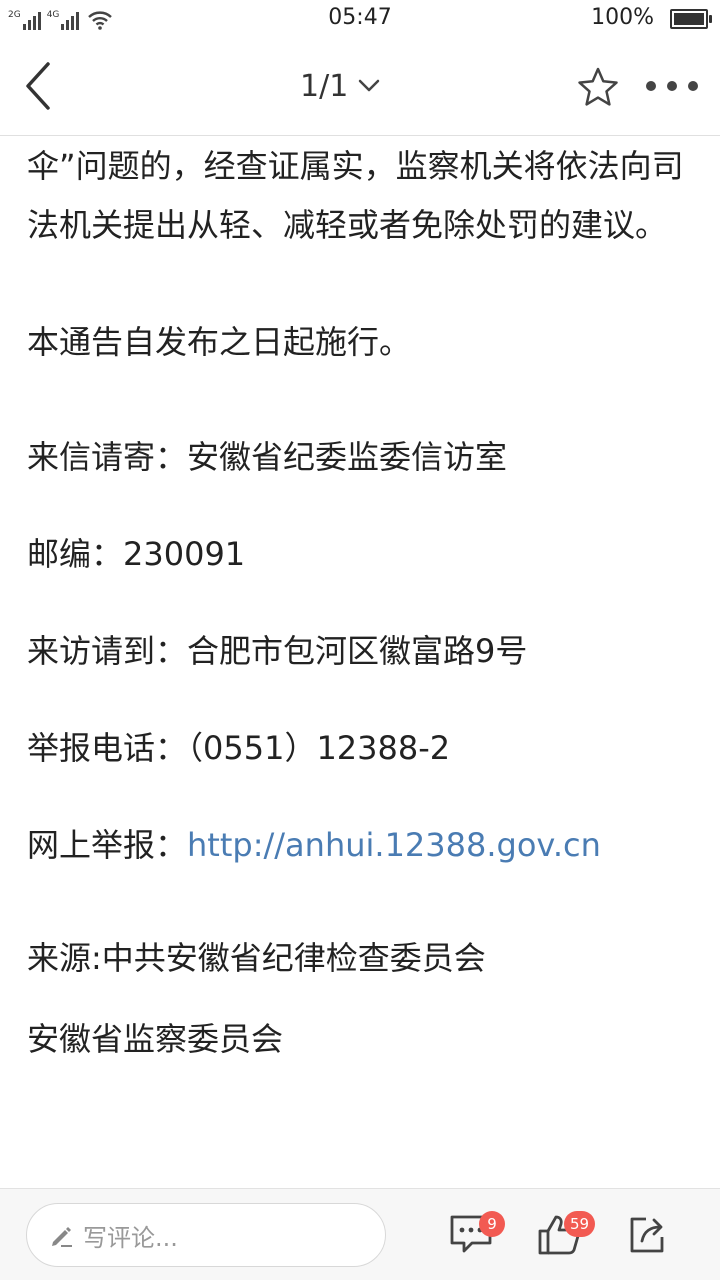 The image size is (720, 1280). What do you see at coordinates (691, 19) in the screenshot?
I see `battery-icon` at bounding box center [691, 19].